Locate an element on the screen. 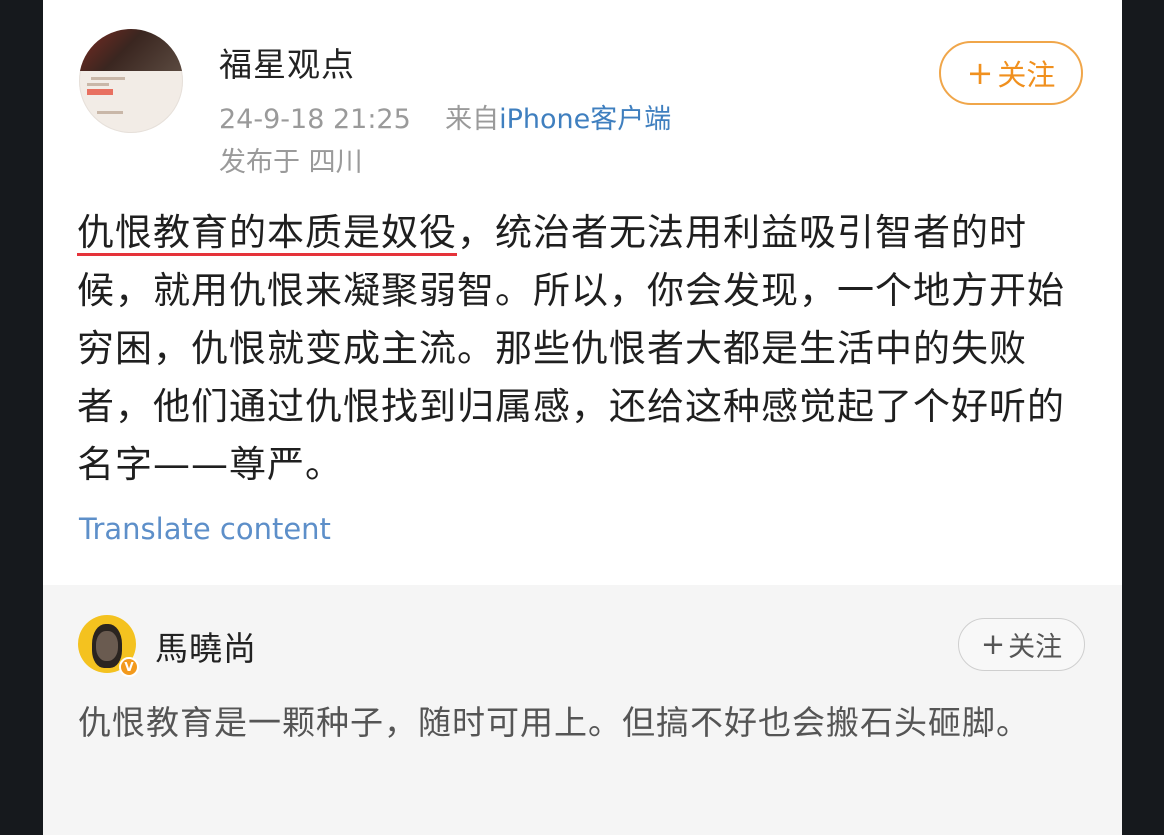  avatar-face-shade is located at coordinates (107, 646).